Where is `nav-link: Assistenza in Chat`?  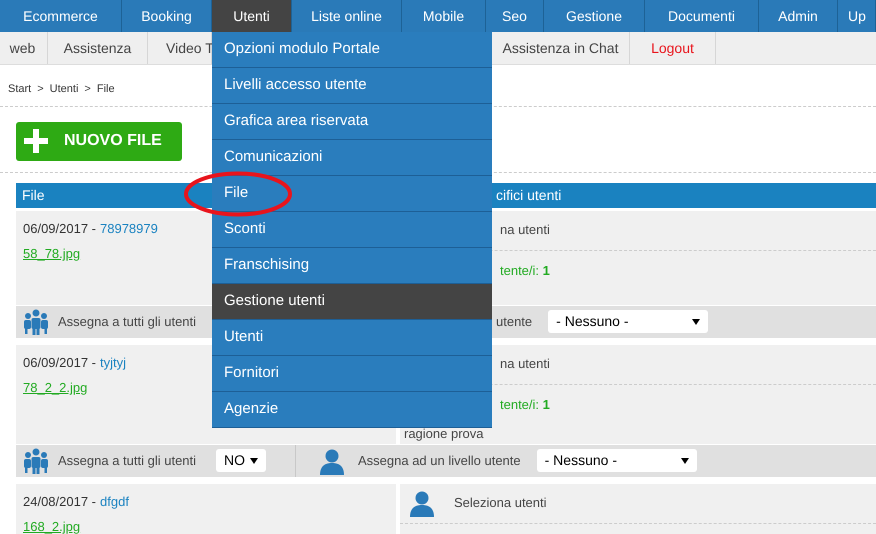 nav-link: Assistenza in Chat is located at coordinates (561, 48).